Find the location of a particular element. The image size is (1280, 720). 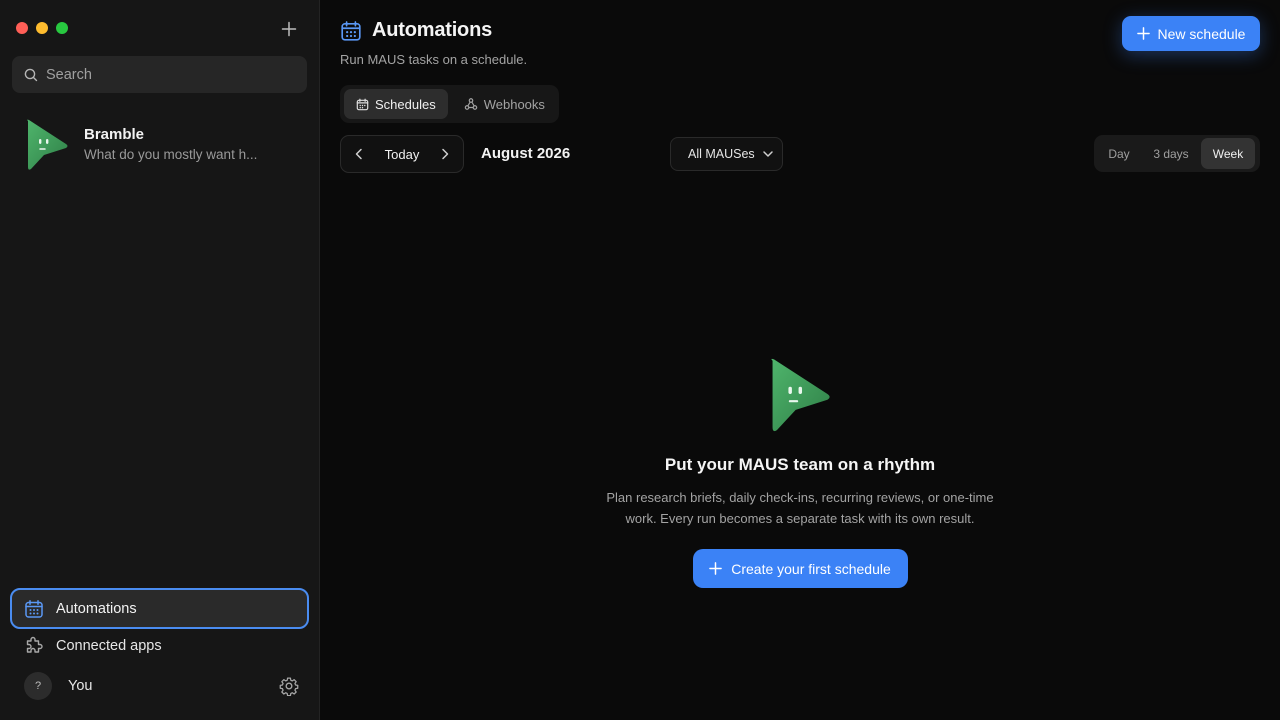

zoom-window-button is located at coordinates (62, 28).